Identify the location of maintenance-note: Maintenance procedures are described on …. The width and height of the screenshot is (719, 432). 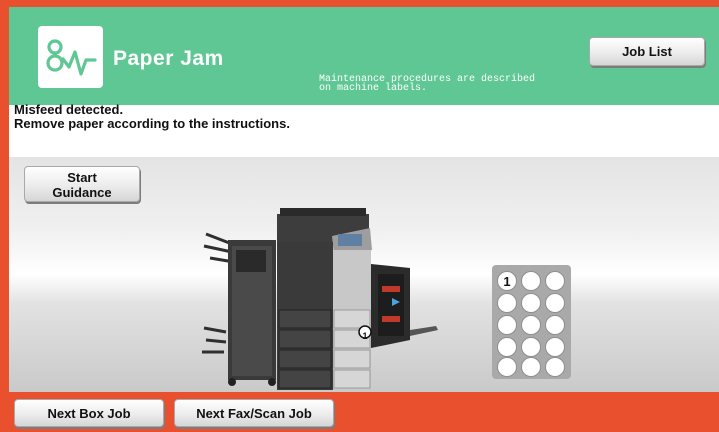
(427, 84).